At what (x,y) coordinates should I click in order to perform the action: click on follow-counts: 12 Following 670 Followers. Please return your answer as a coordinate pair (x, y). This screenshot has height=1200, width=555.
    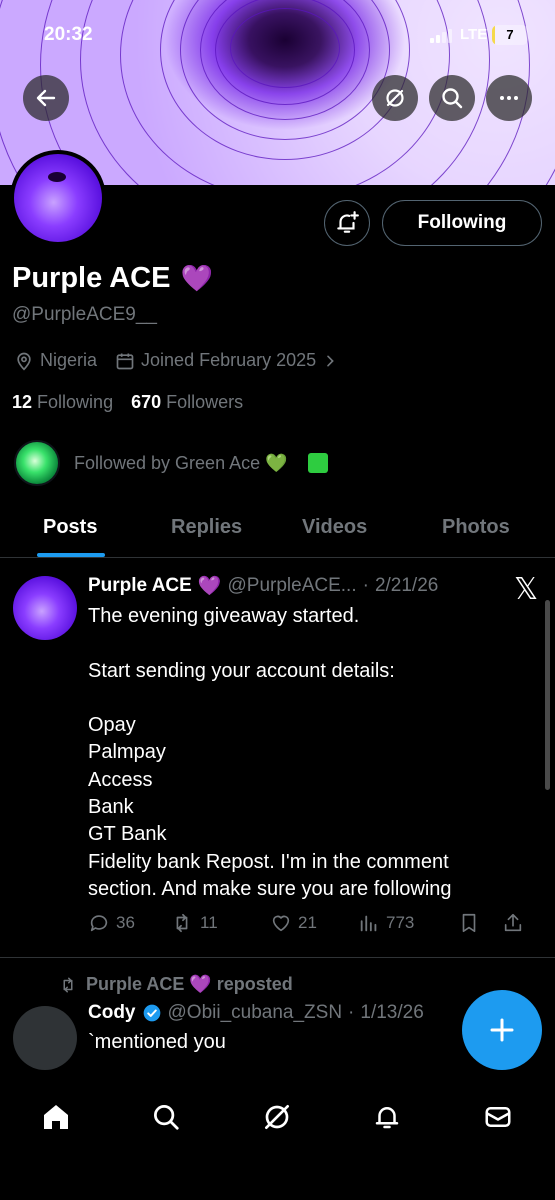
    Looking at the image, I should click on (127, 402).